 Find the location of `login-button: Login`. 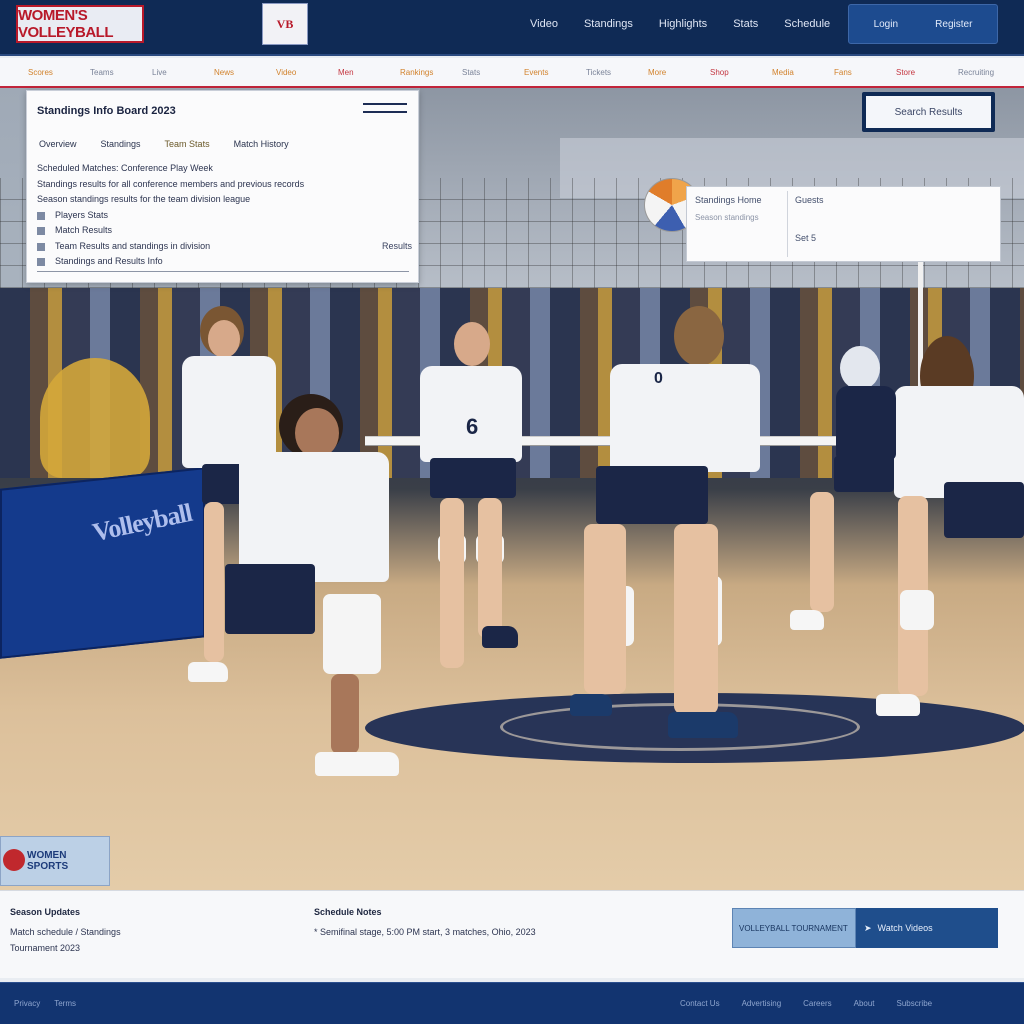

login-button: Login is located at coordinates (886, 24).